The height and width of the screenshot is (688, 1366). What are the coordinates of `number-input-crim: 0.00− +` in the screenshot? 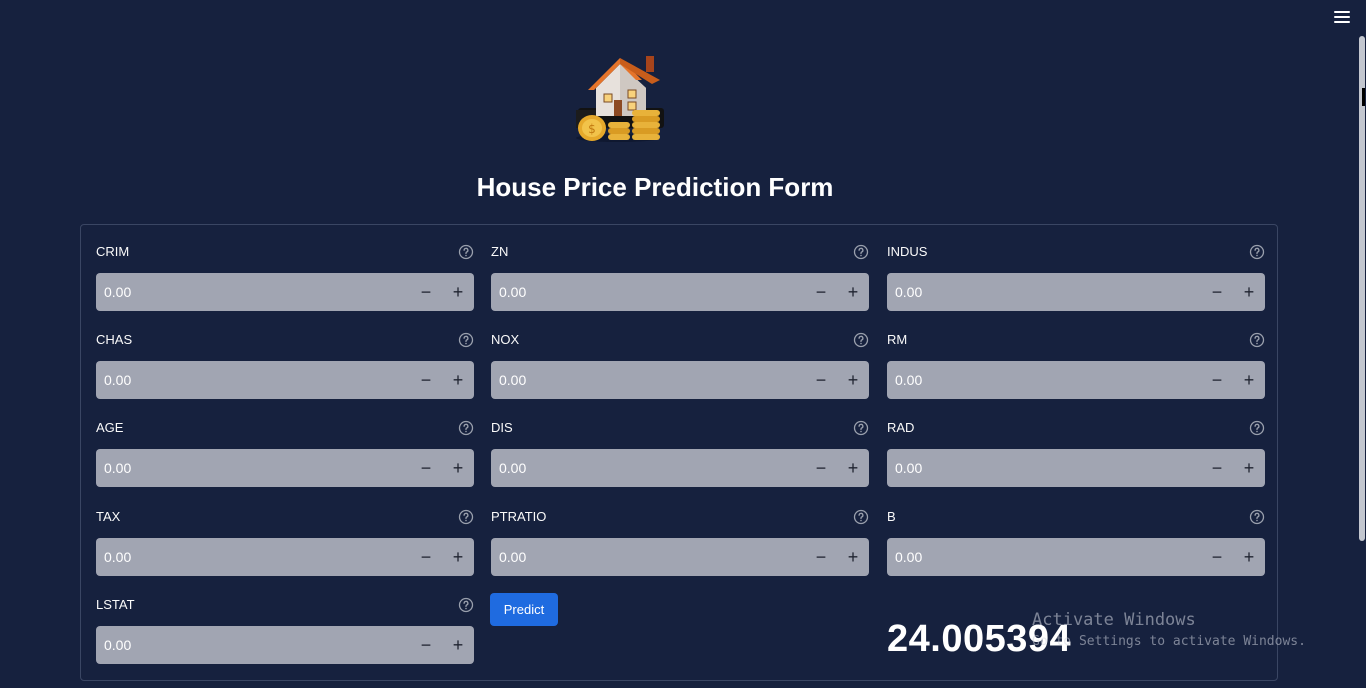 It's located at (285, 292).